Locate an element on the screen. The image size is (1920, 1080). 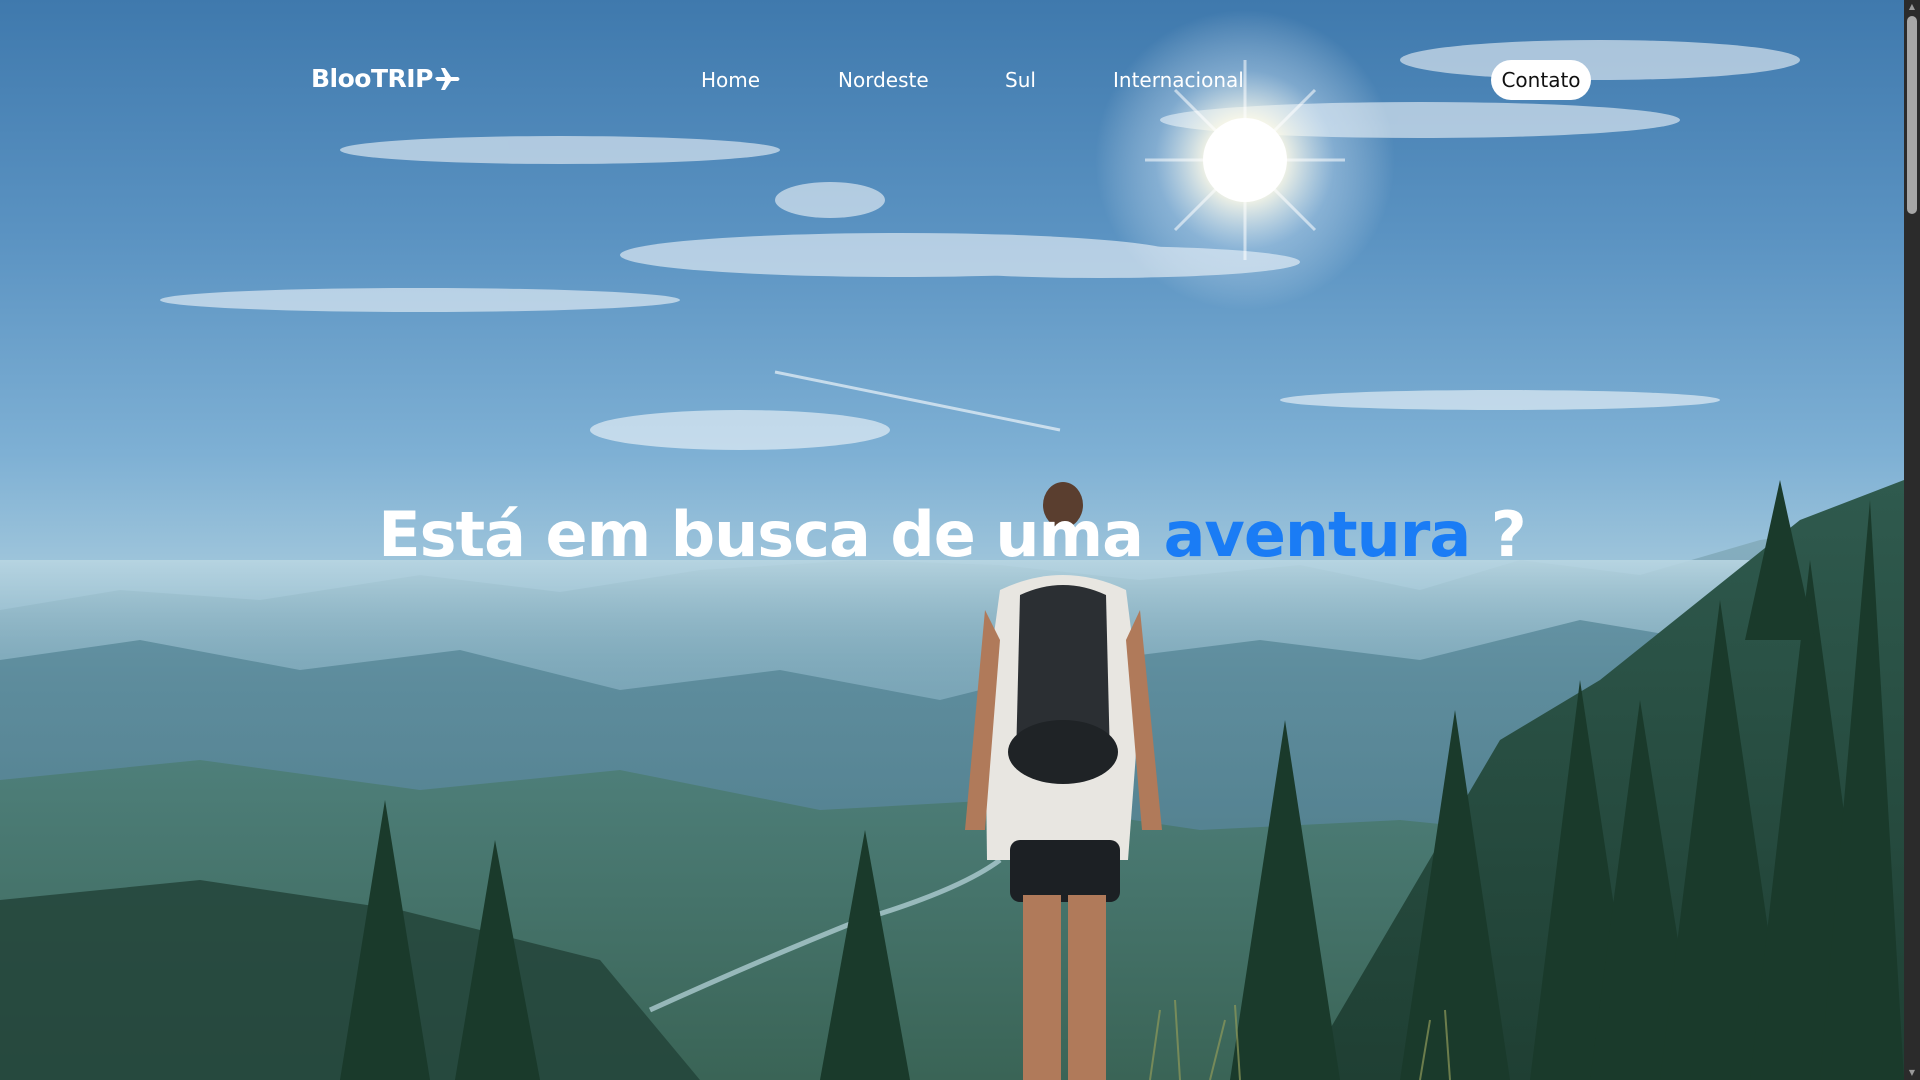
brand-name: BlooTRIP is located at coordinates (372, 78).